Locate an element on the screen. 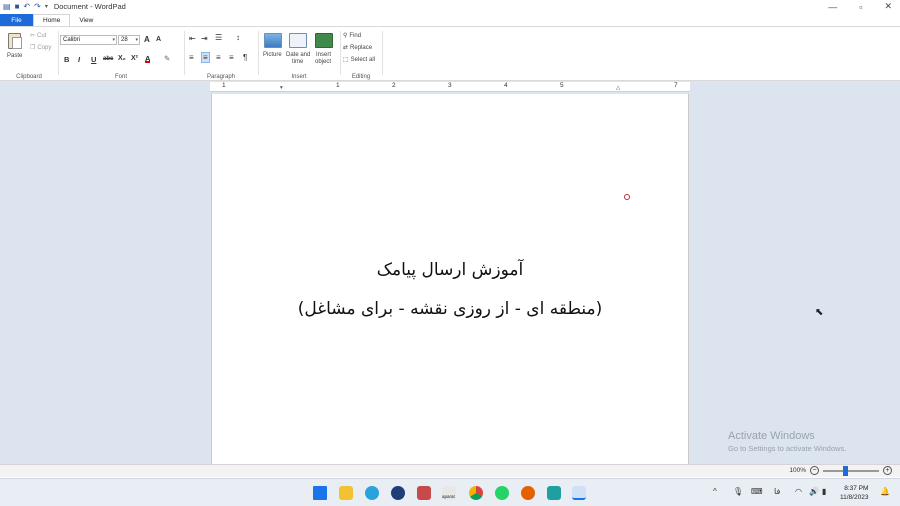  chrome-icon is located at coordinates (476, 493).